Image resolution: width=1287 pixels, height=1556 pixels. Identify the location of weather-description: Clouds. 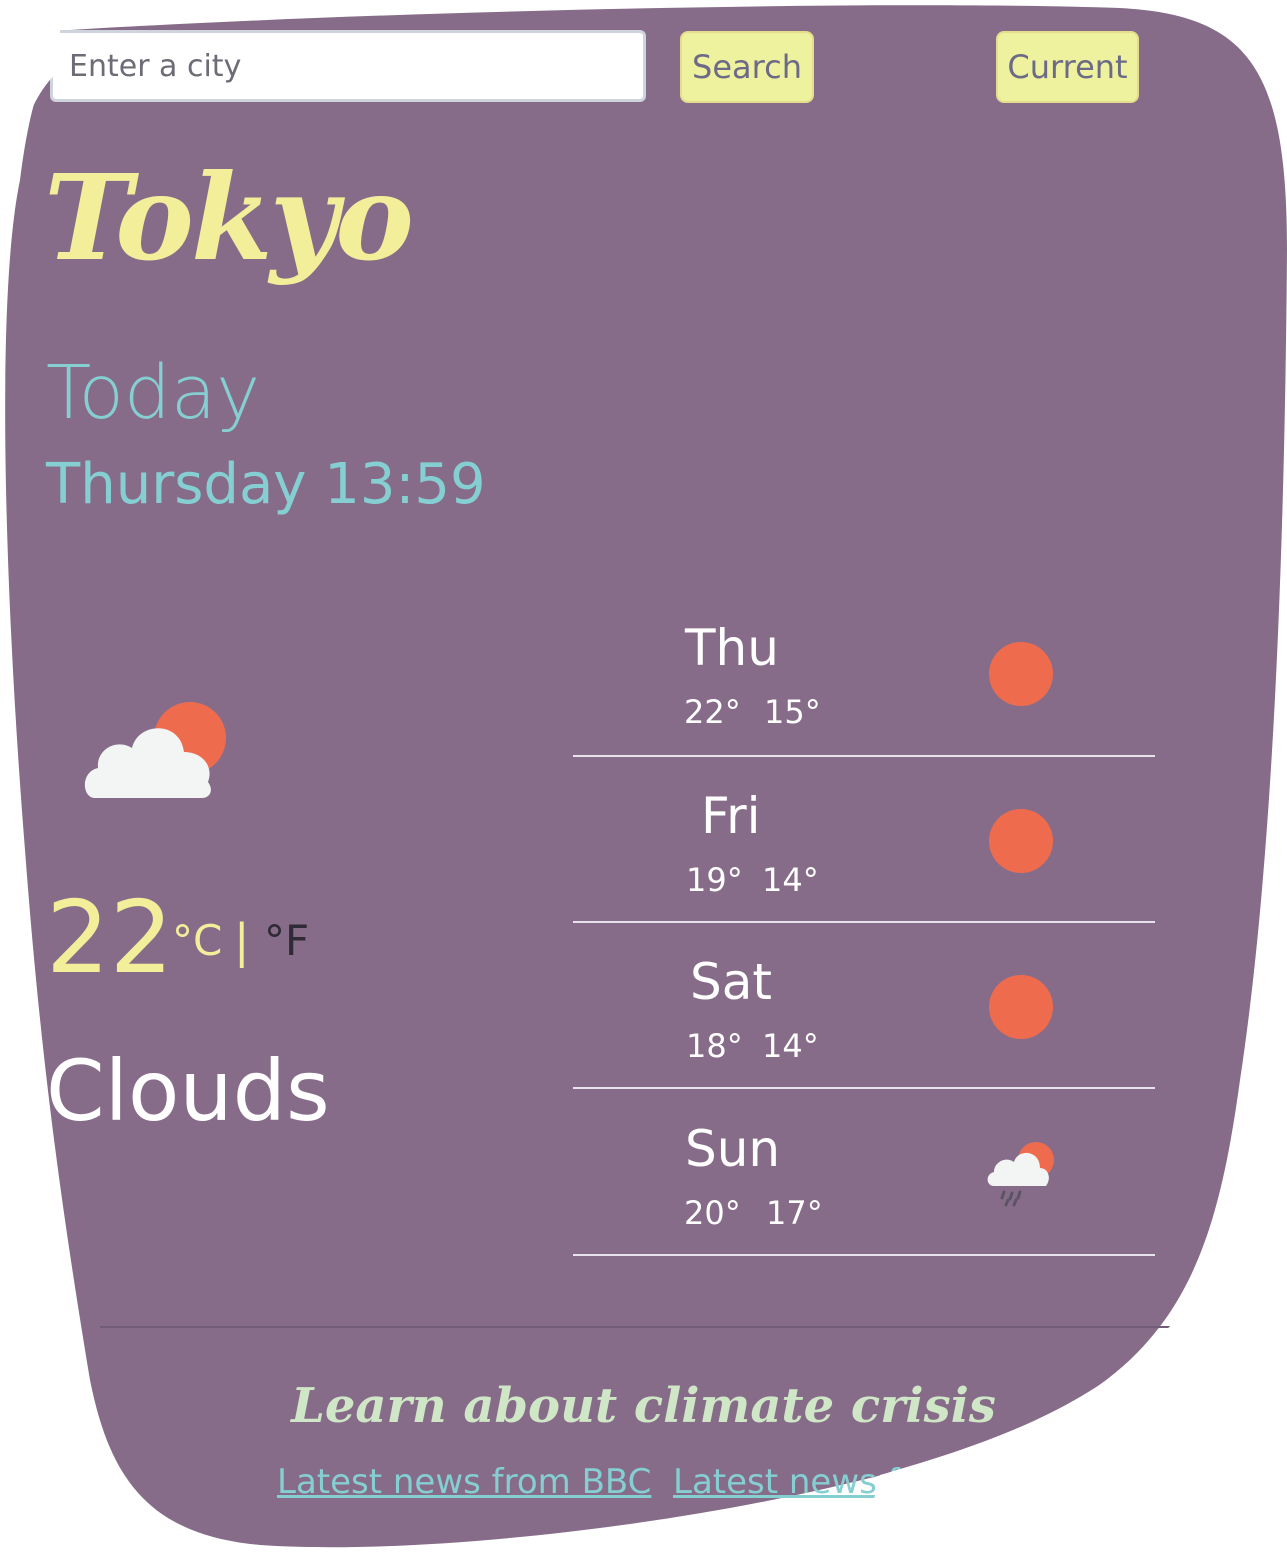
(188, 1091).